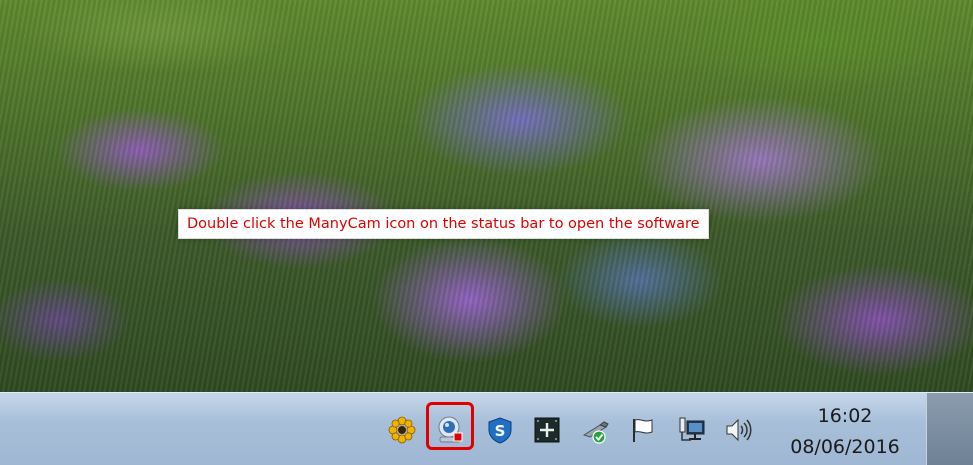 The height and width of the screenshot is (465, 973). I want to click on security-s-icon: S, so click(500, 430).